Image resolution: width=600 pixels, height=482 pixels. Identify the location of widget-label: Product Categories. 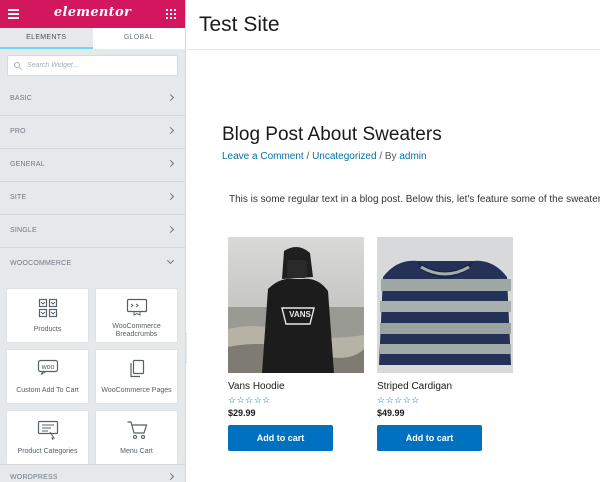
(47, 451).